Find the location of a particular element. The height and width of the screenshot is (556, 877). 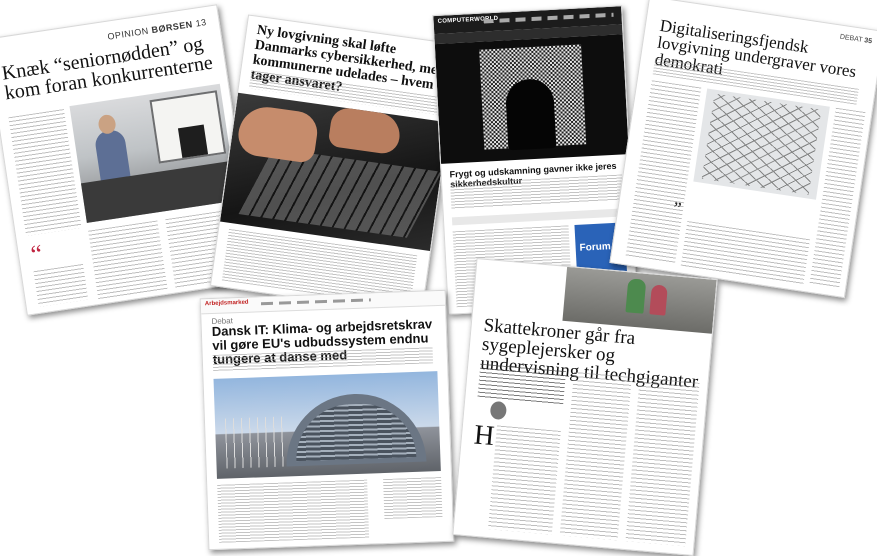

site-logo: Arbejdsmarked is located at coordinates (226, 303).